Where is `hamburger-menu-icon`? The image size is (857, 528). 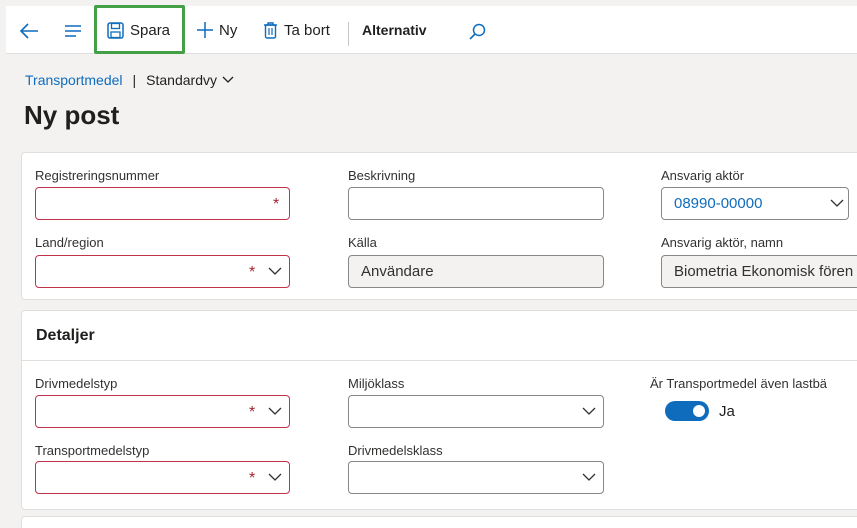 hamburger-menu-icon is located at coordinates (73, 31).